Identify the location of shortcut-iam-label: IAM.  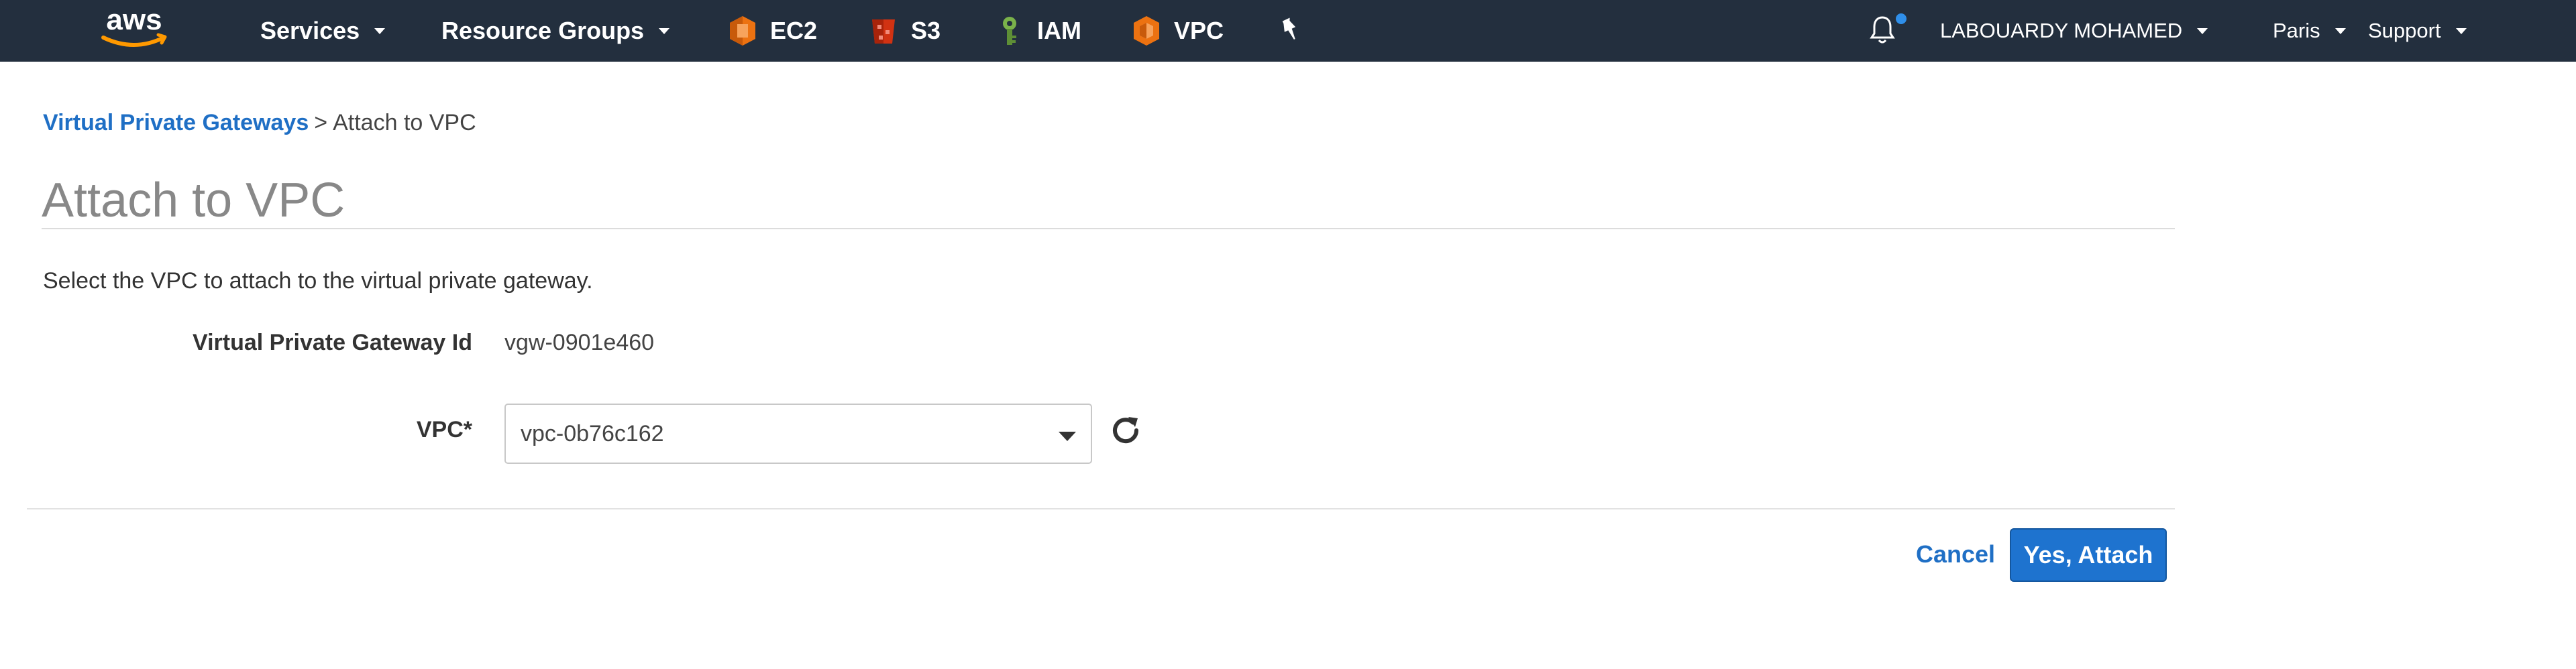
(1059, 30).